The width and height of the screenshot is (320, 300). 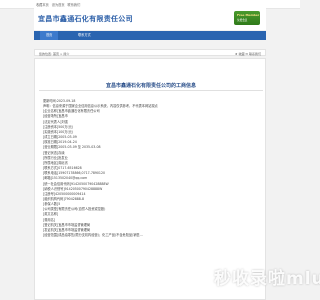 What do you see at coordinates (248, 54) in the screenshot?
I see `page-actions: ★ 收藏 ✉ 联系我们` at bounding box center [248, 54].